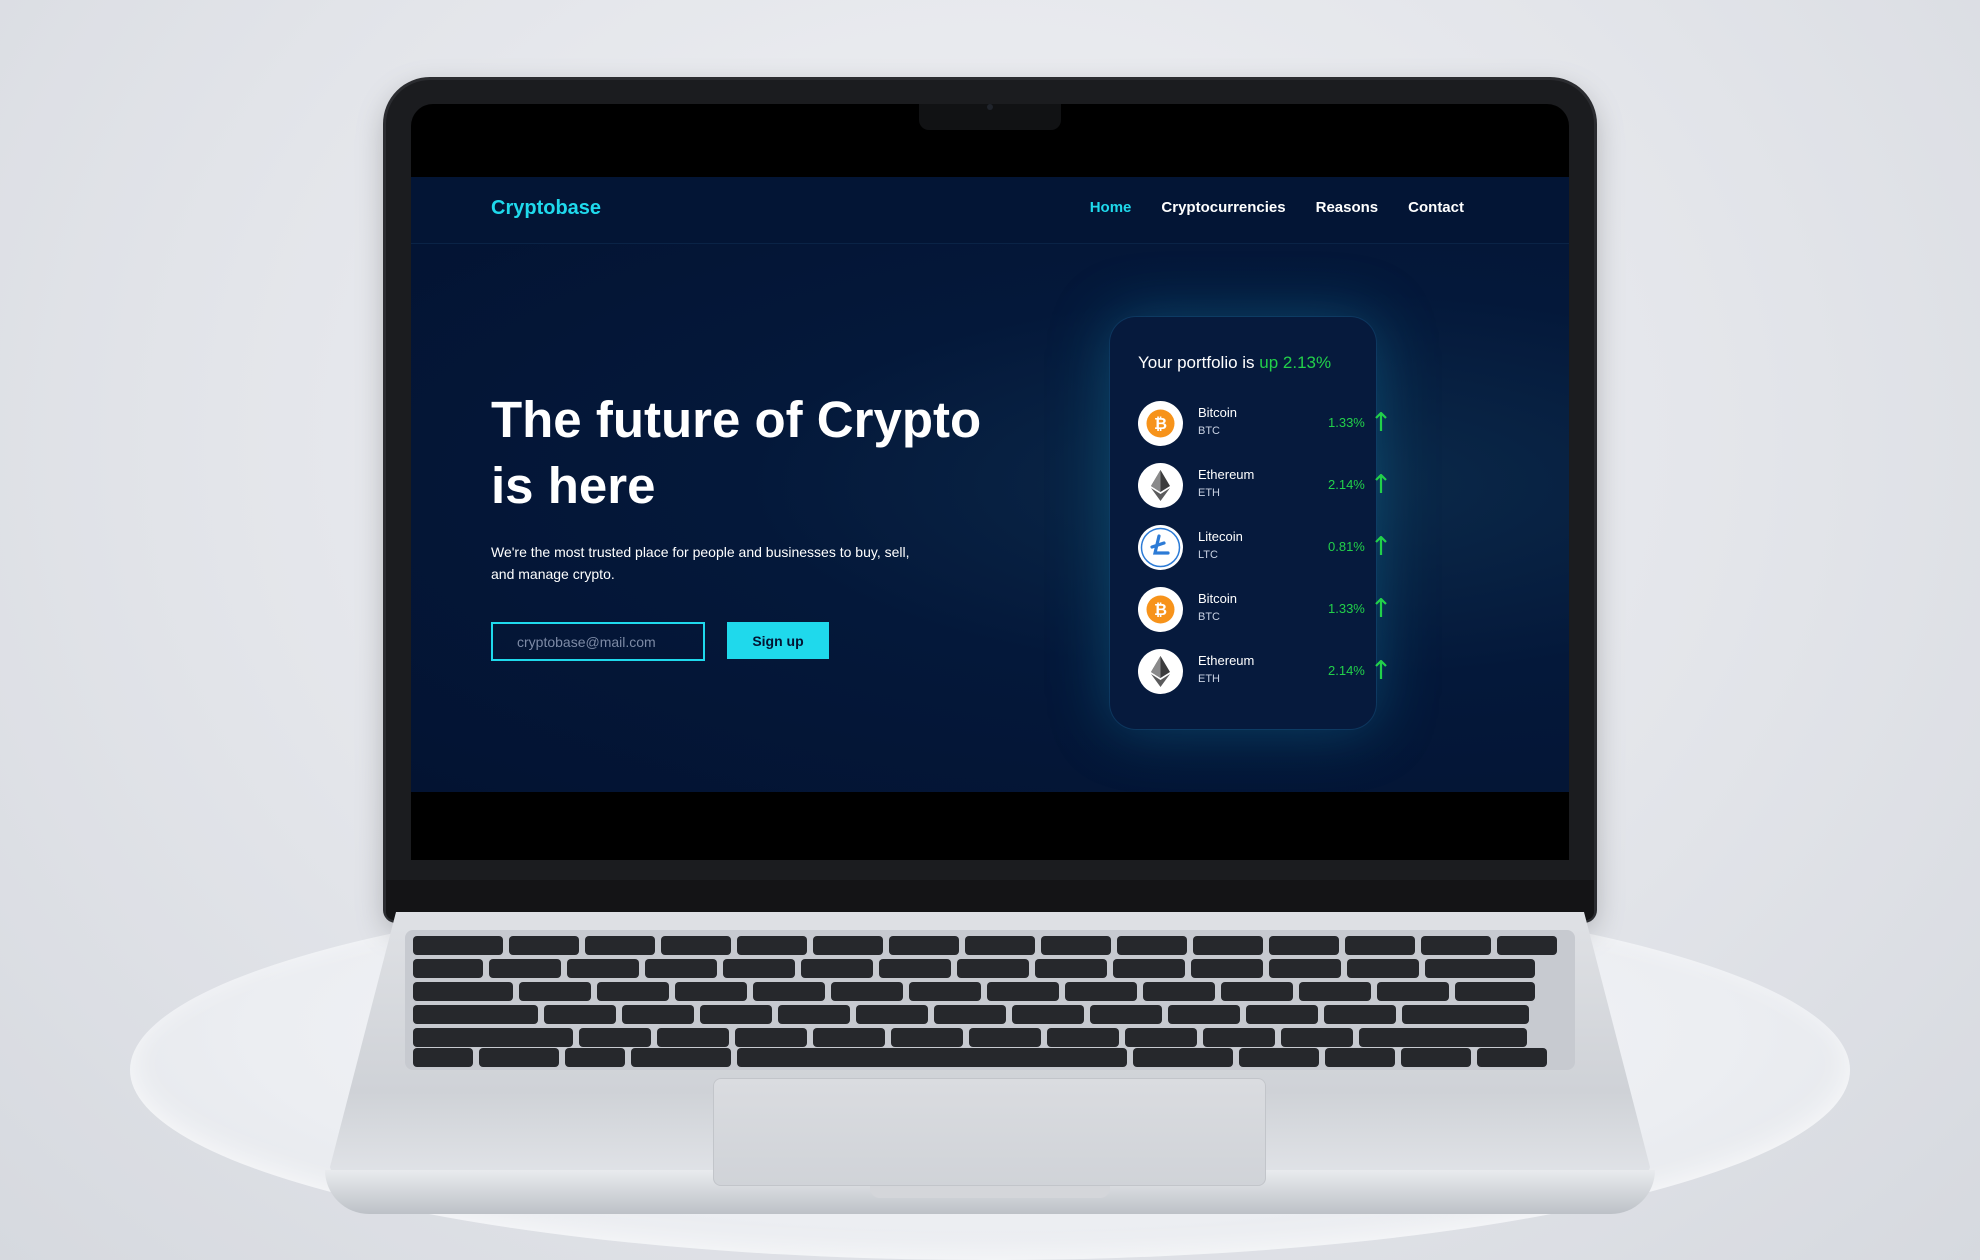 The image size is (1980, 1260). Describe the element at coordinates (598, 641) in the screenshot. I see `email-input` at that location.